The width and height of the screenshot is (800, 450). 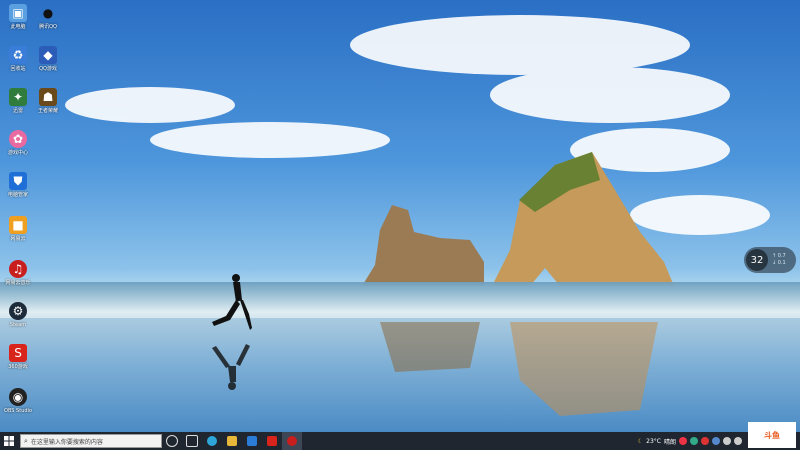 What do you see at coordinates (66, 442) in the screenshot?
I see `search-placeholder: 在这里输入你要搜索的内容` at bounding box center [66, 442].